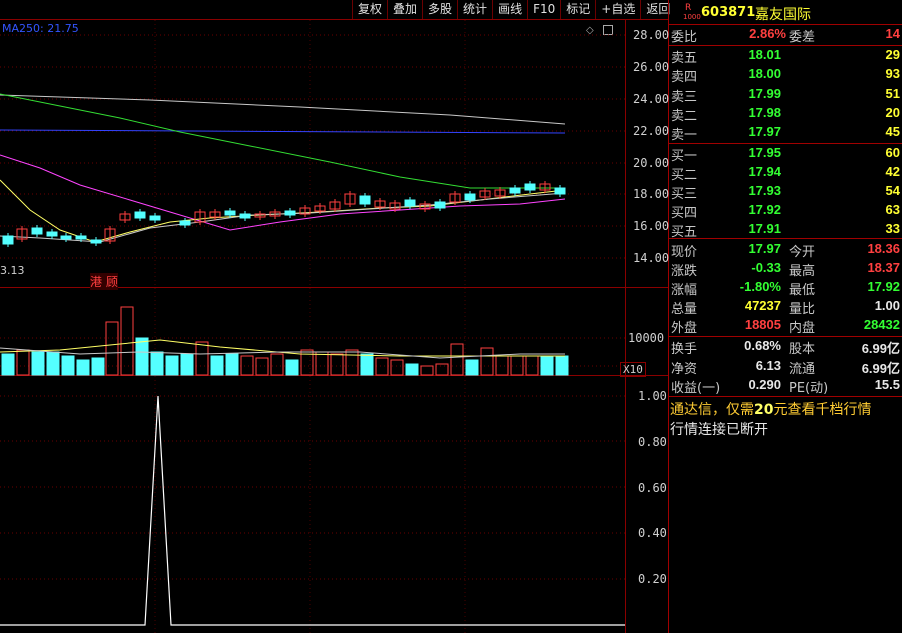  I want to click on order-label: 卖二, so click(684, 116).